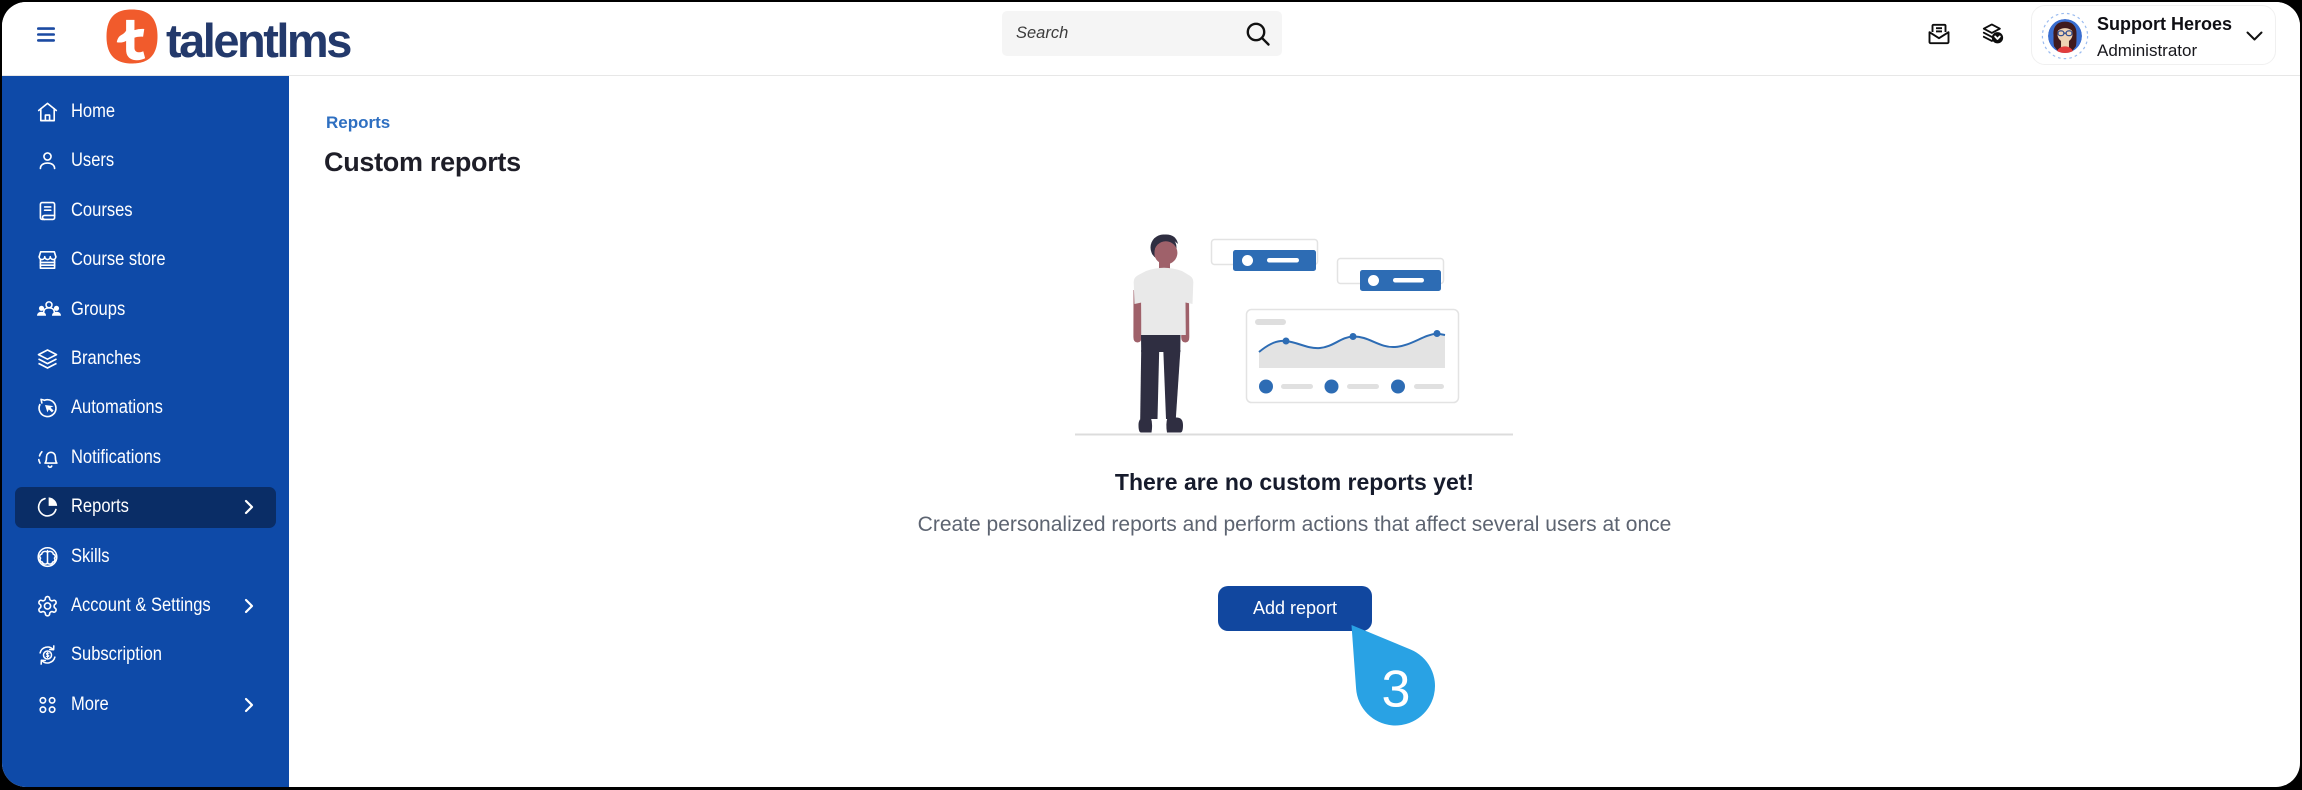 The width and height of the screenshot is (2302, 790). What do you see at coordinates (1396, 690) in the screenshot?
I see `svg-text: 3` at bounding box center [1396, 690].